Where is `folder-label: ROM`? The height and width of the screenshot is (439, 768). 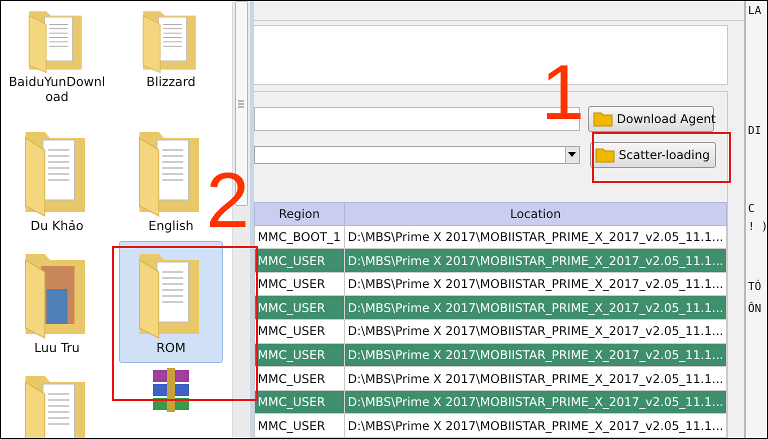 folder-label: ROM is located at coordinates (171, 347).